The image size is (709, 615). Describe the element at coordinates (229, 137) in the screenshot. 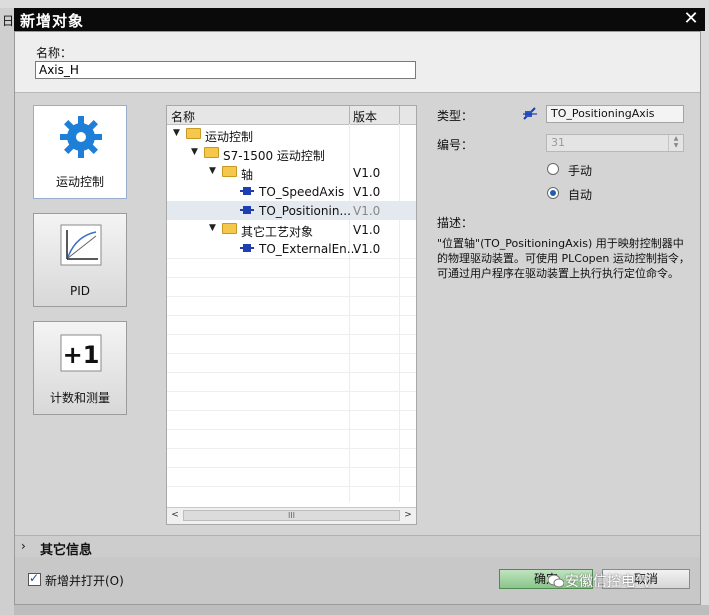

I see `tree-row-name: 运动控制` at that location.